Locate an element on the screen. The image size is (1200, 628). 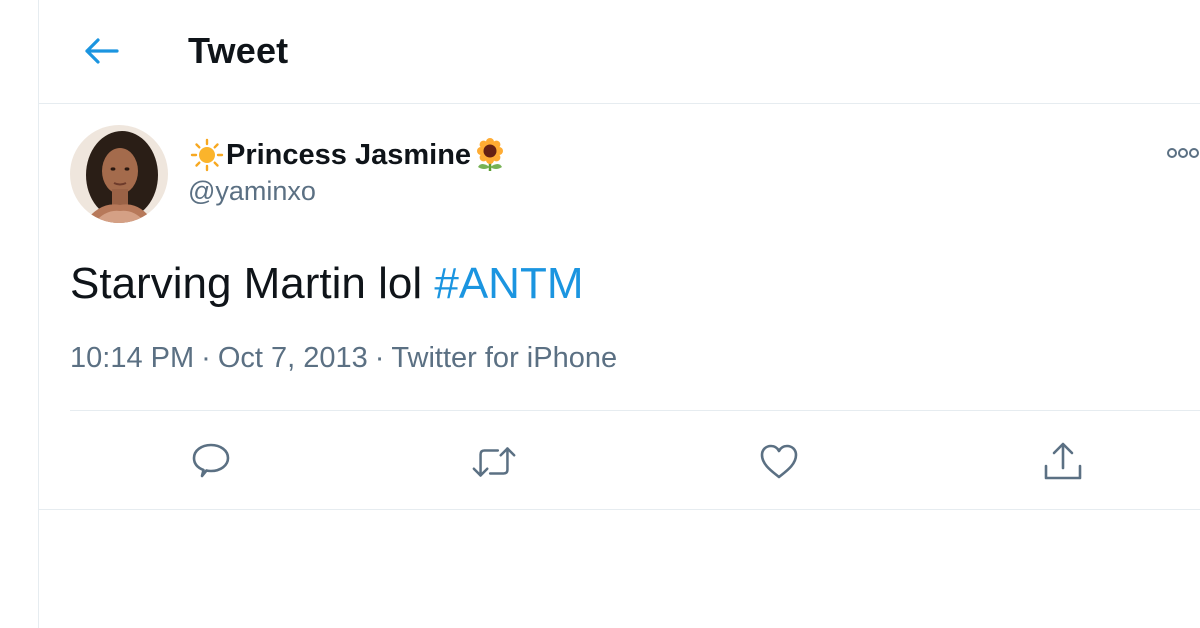
reply-button is located at coordinates (211, 462).